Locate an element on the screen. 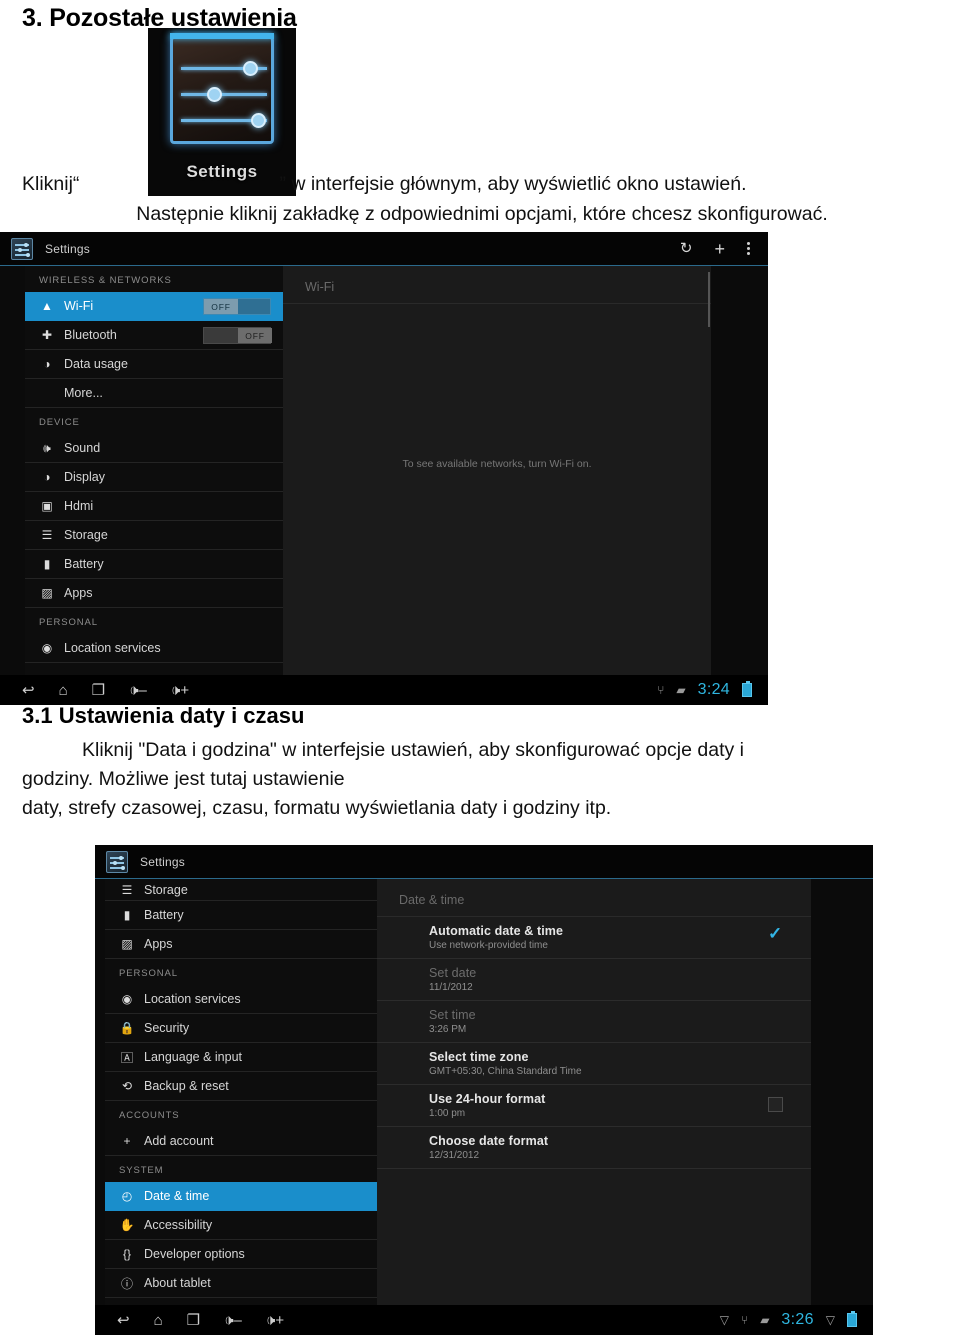 The height and width of the screenshot is (1335, 960). sidebar-item-developer-options: {} Developer options is located at coordinates (241, 1254).